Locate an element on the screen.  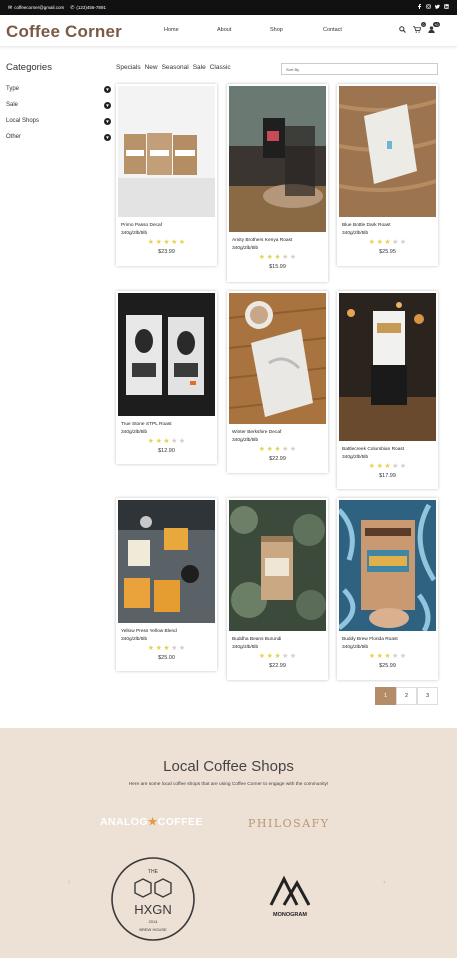
cart-button: 0 is located at coordinates (419, 28).